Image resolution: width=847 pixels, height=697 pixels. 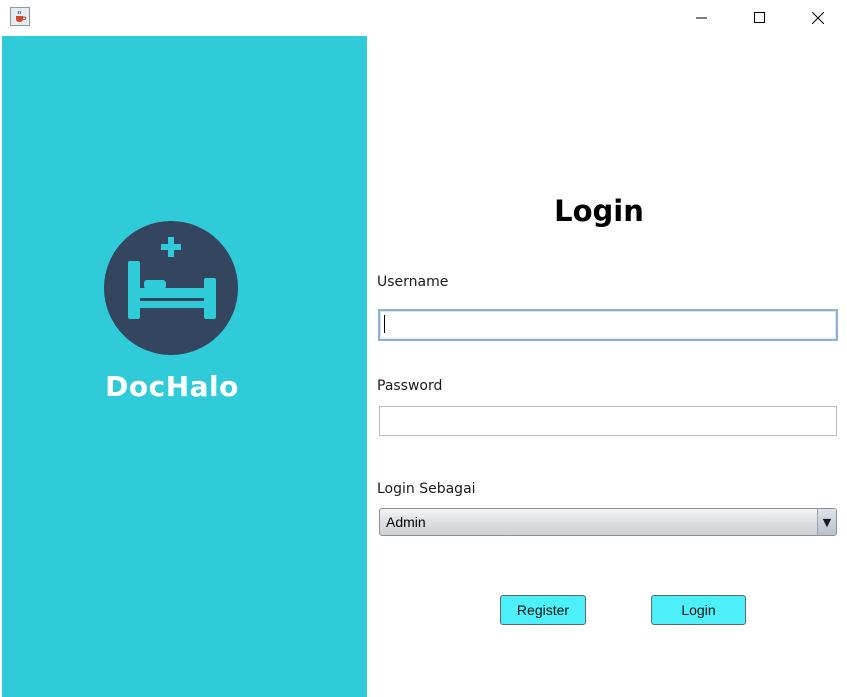 I want to click on java-cup-icon, so click(x=20, y=16).